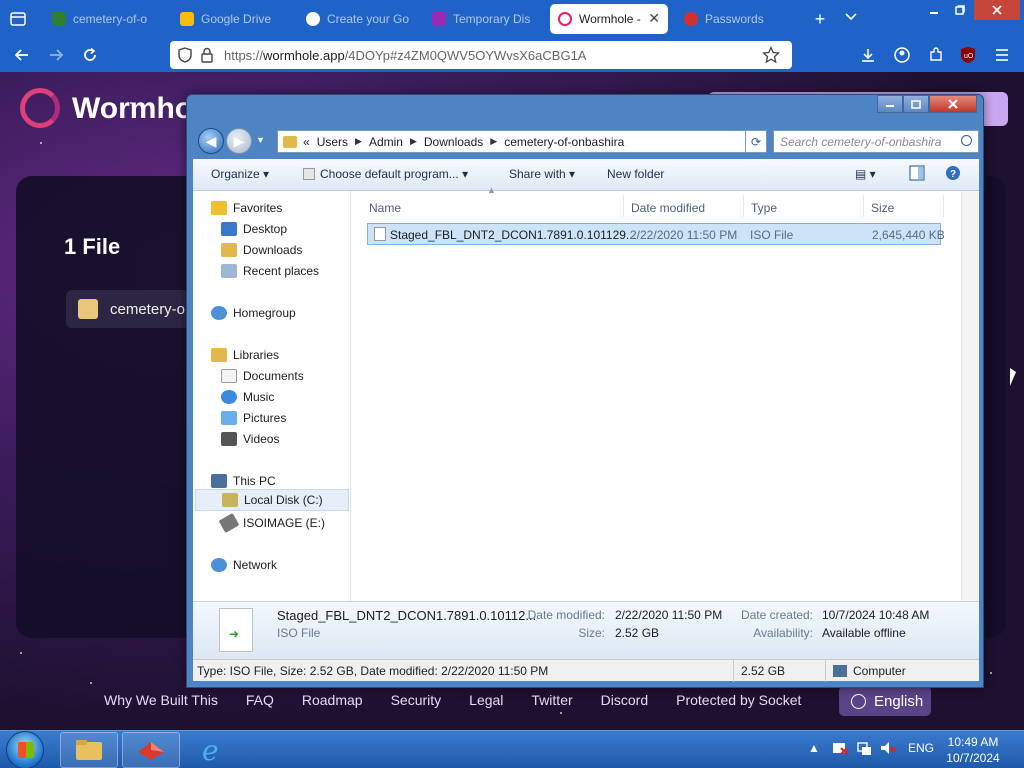 This screenshot has width=1024, height=768. Describe the element at coordinates (254, 229) in the screenshot. I see `nav-desktop: Desktop` at that location.